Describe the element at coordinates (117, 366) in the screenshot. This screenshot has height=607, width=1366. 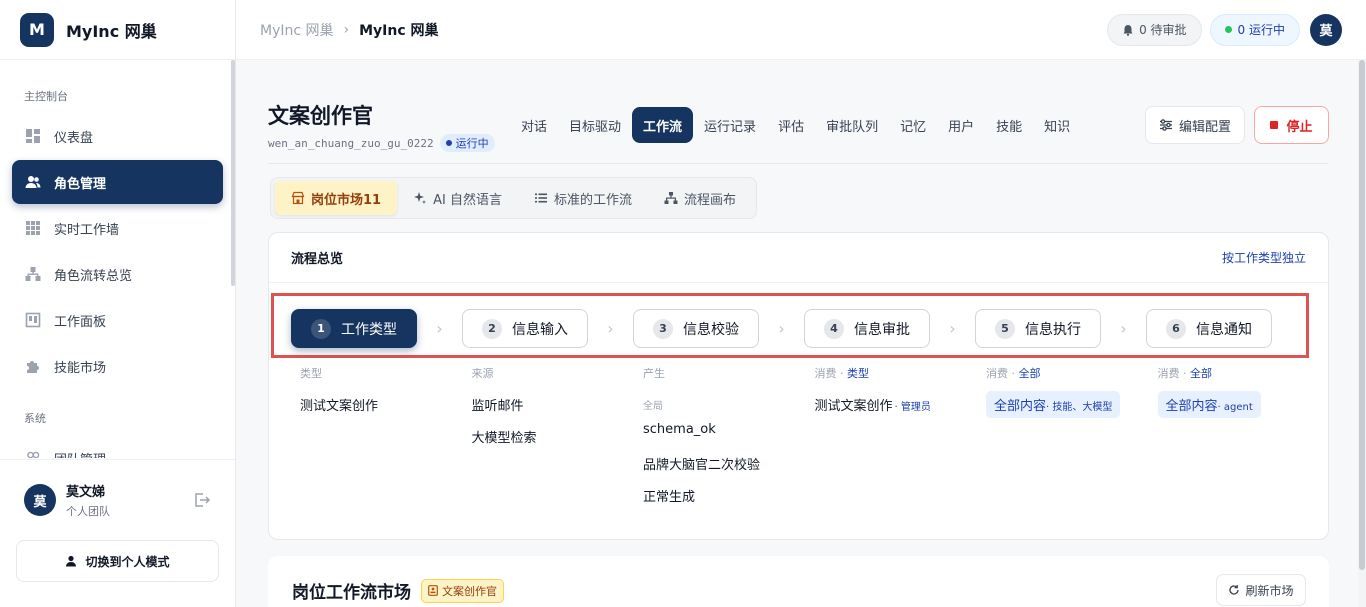
I see `sidebar-item-skill-market: 技能市场` at that location.